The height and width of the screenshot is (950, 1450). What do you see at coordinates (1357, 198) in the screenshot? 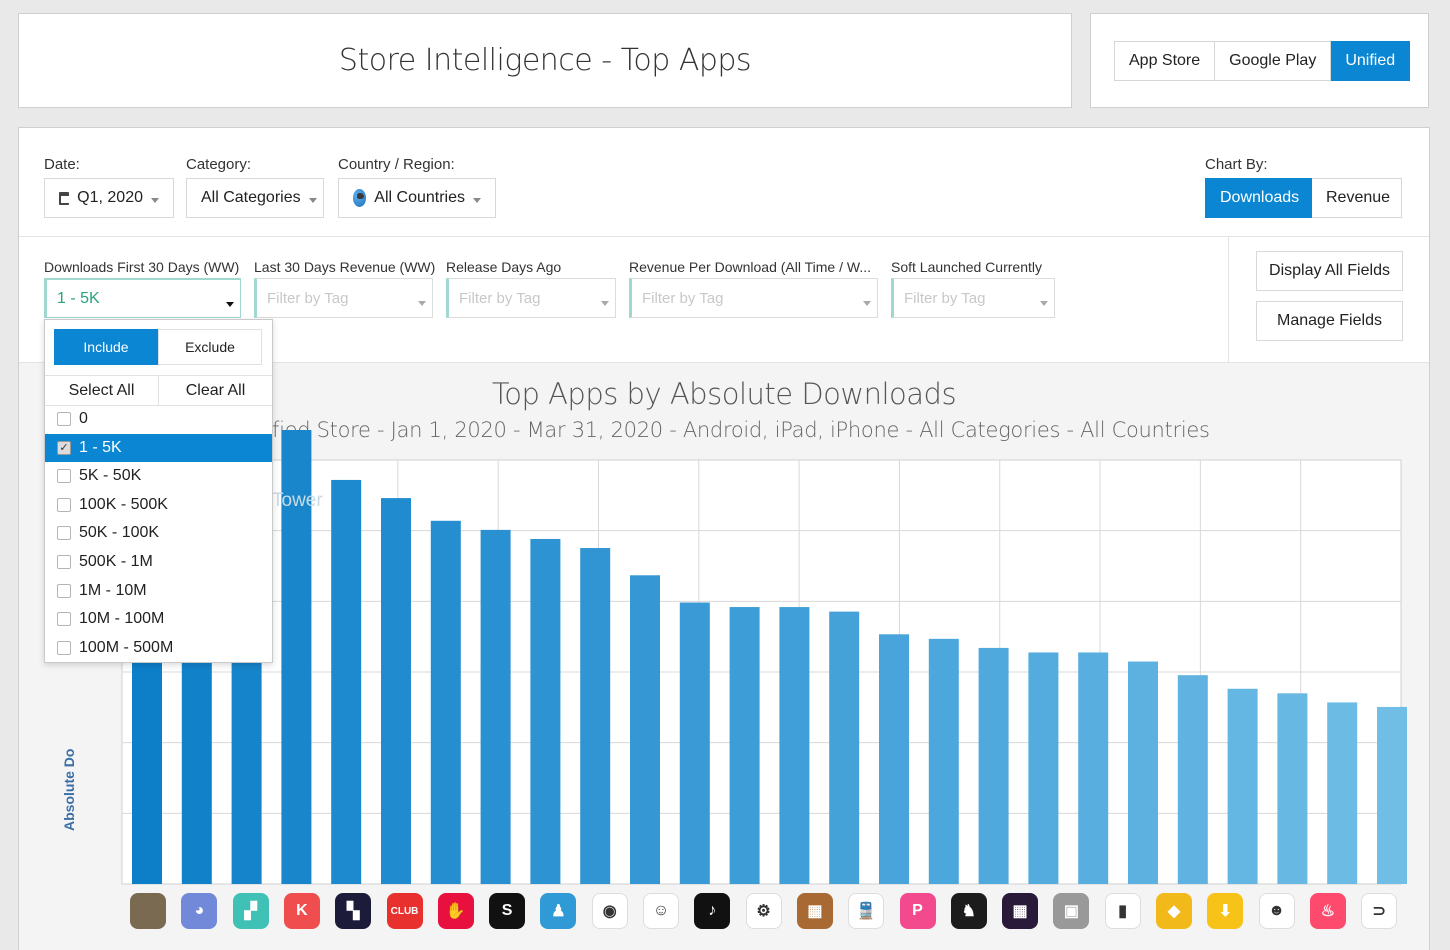
I see `revenue-button: Revenue` at bounding box center [1357, 198].